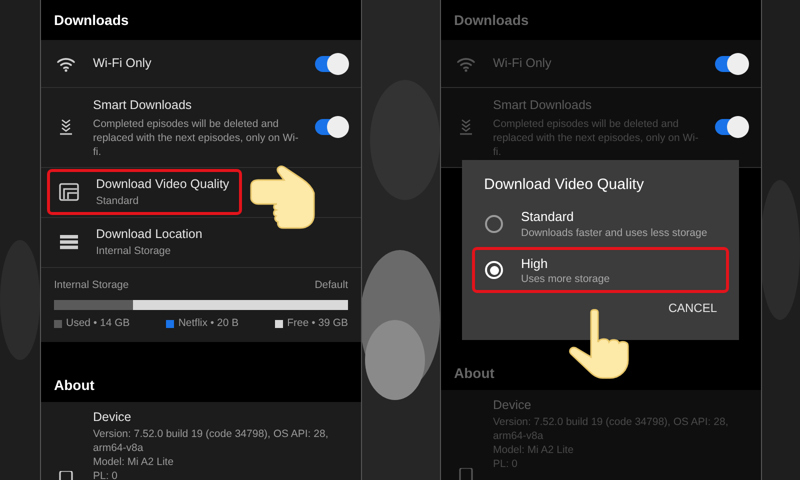 The height and width of the screenshot is (480, 800). What do you see at coordinates (69, 192) in the screenshot?
I see `layers-icon` at bounding box center [69, 192].